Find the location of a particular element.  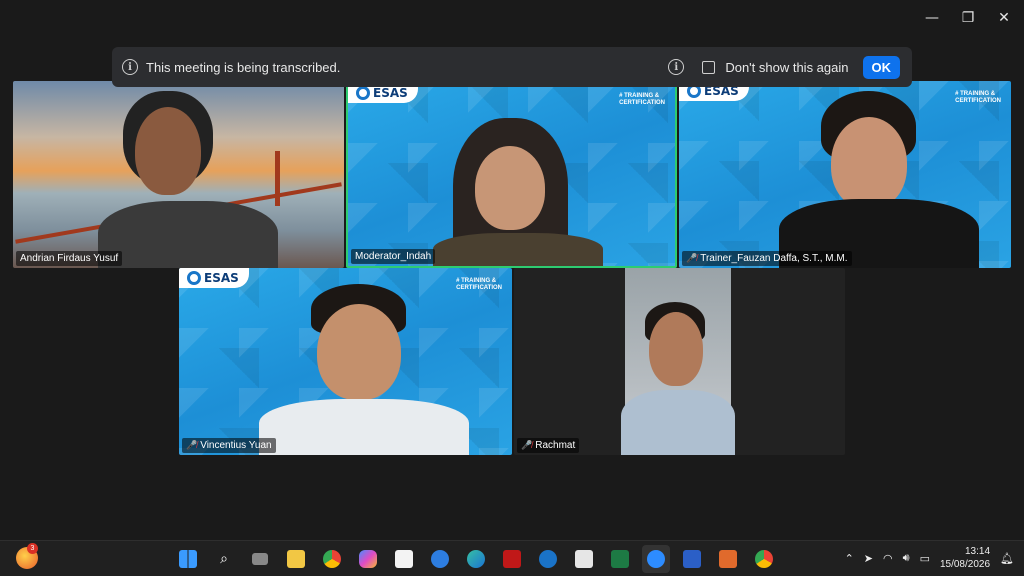

notification-badge: 3 is located at coordinates (32, 548).